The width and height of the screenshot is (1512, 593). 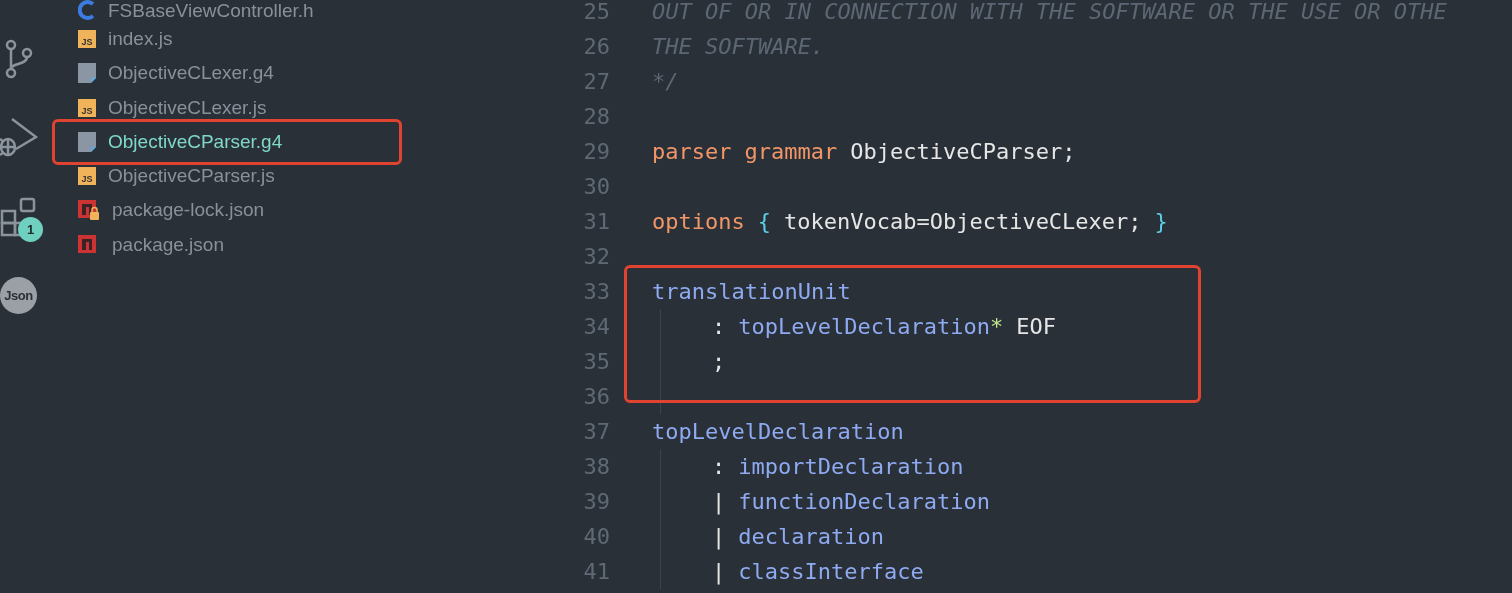 I want to click on code-token: grammar, so click(x=791, y=152).